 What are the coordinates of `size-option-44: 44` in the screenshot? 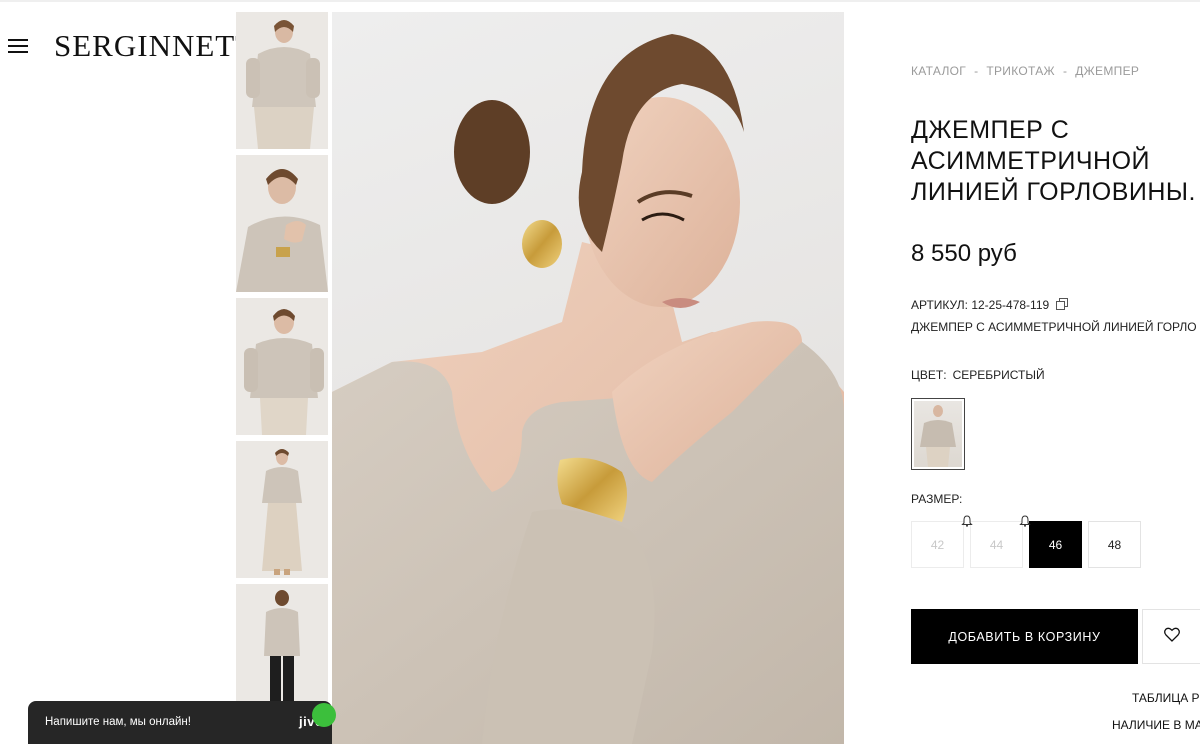 It's located at (992, 541).